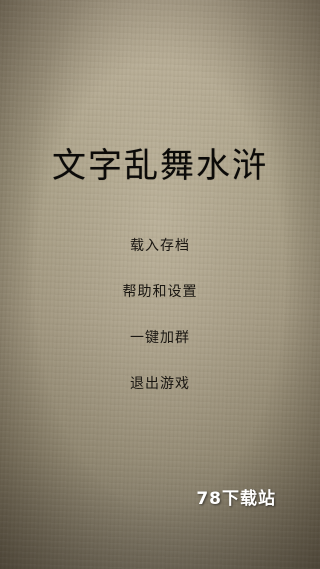 This screenshot has width=320, height=569. What do you see at coordinates (160, 166) in the screenshot?
I see `game-title: 文字乱舞水浒` at bounding box center [160, 166].